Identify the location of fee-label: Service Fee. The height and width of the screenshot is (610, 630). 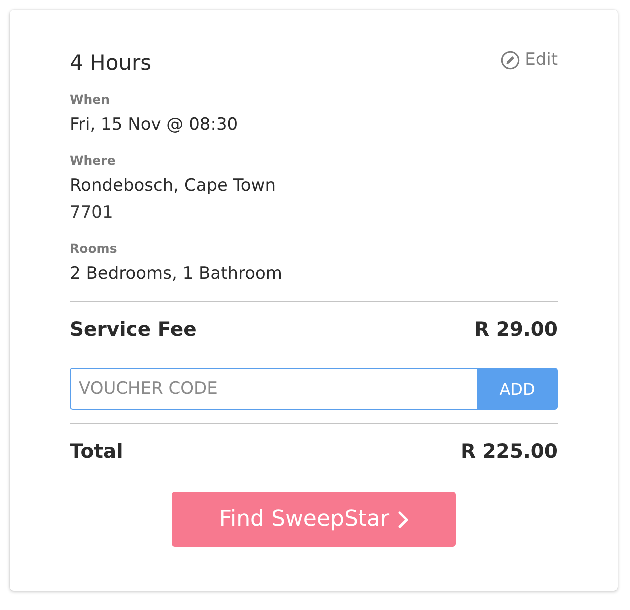
(133, 330).